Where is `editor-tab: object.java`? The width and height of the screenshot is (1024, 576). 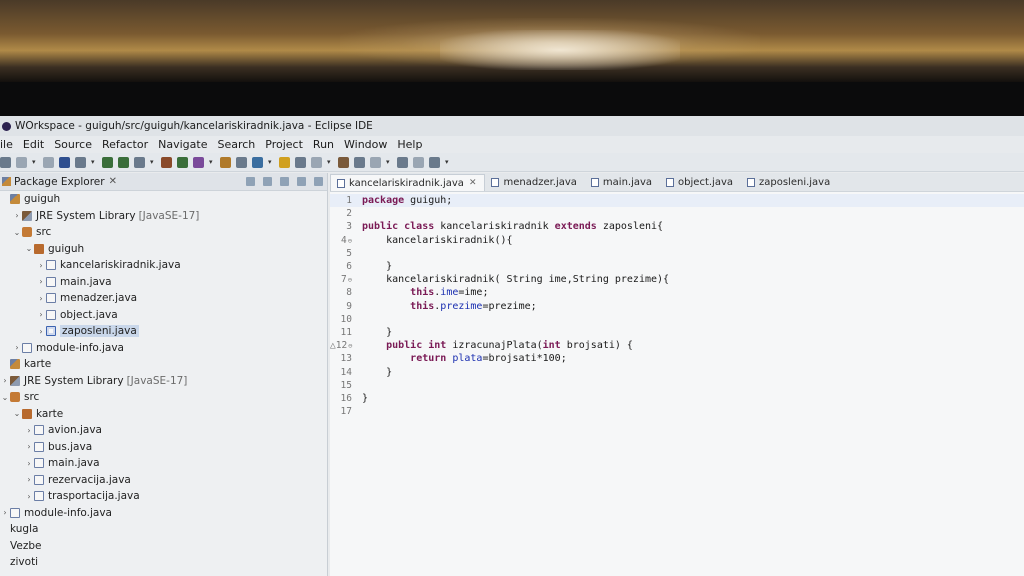
editor-tab: object.java is located at coordinates (700, 182).